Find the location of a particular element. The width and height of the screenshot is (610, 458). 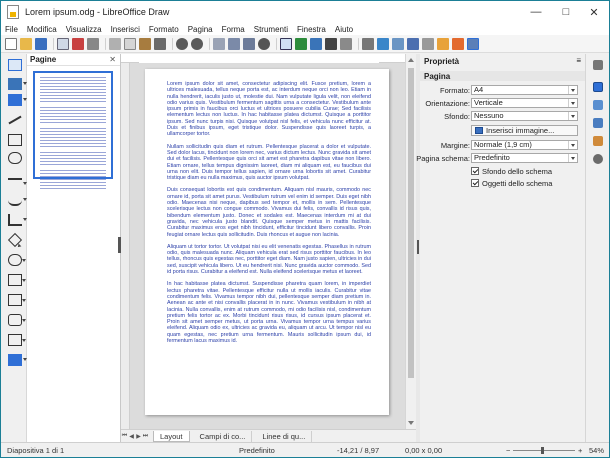

menu-visualizza: Visualizza is located at coordinates (84, 29).